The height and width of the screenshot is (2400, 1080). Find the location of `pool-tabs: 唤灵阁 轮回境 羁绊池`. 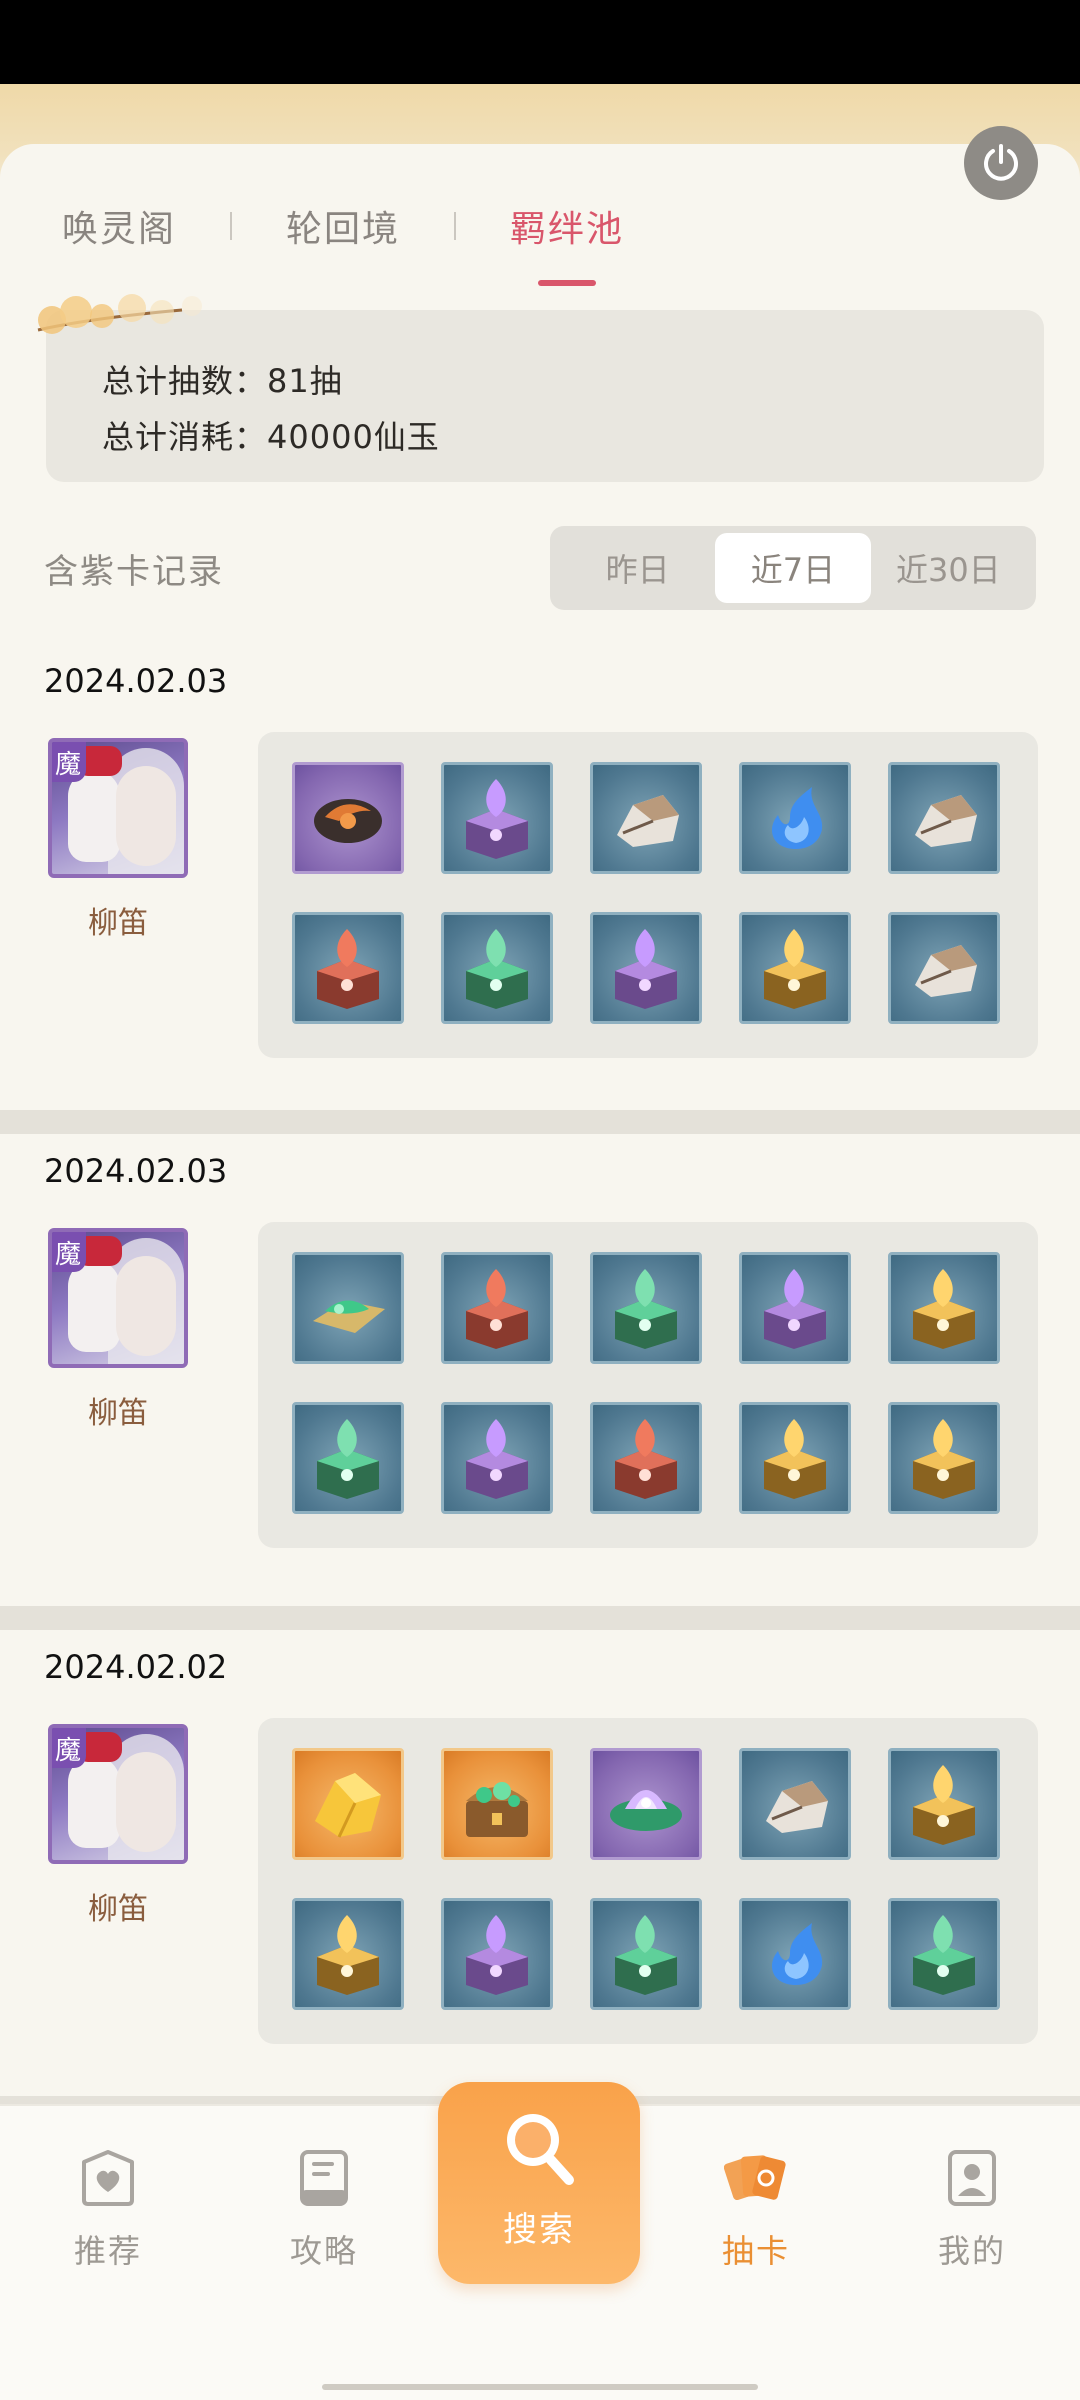

pool-tabs: 唤灵阁 轮回境 羁绊池 is located at coordinates (343, 243).